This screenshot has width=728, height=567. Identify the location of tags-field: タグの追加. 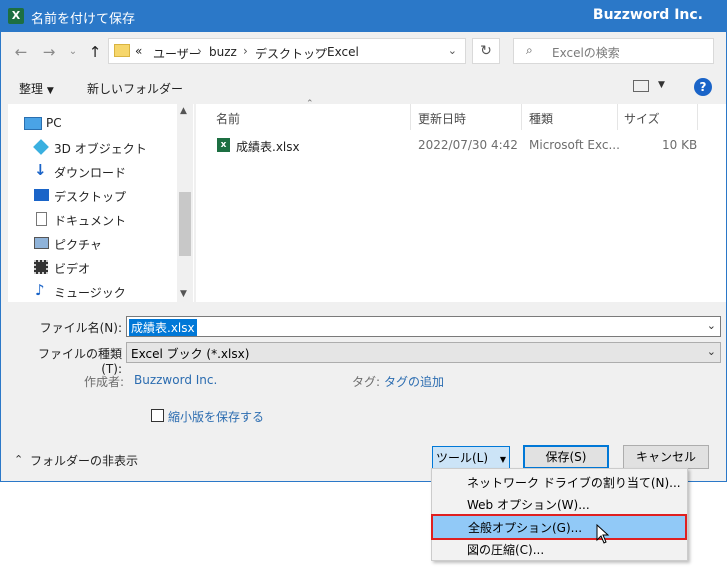
(414, 381).